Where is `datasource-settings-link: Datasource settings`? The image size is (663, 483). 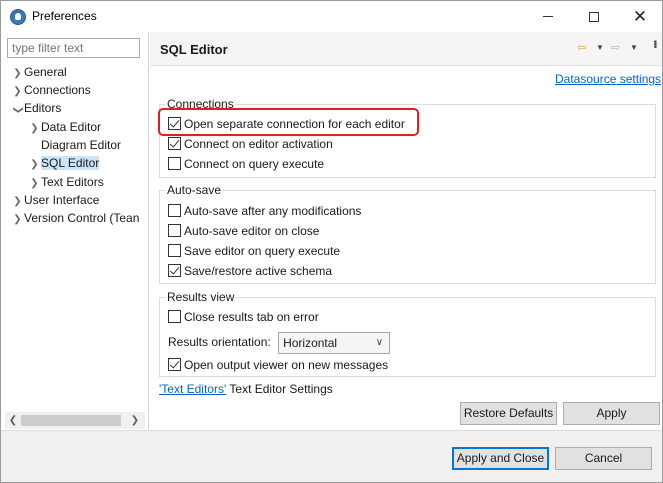 datasource-settings-link: Datasource settings is located at coordinates (608, 79).